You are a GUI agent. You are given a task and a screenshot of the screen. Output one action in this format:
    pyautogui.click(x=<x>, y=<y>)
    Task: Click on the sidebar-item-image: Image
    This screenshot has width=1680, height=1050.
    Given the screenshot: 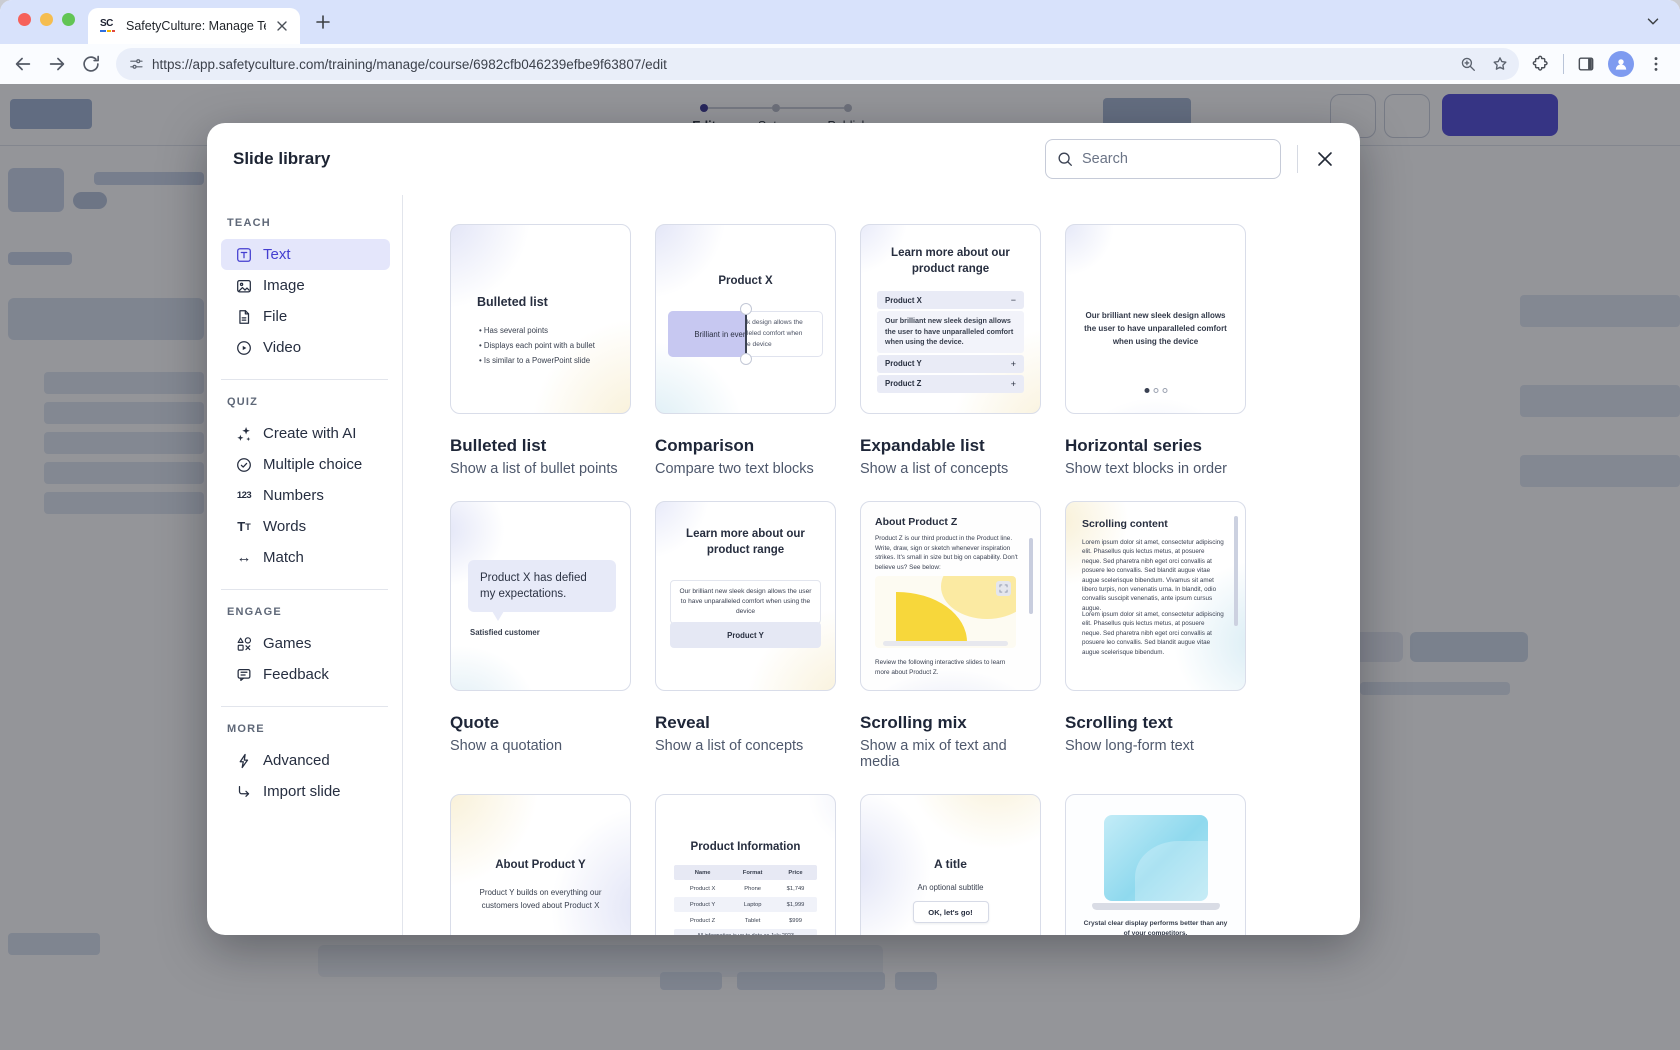 What is the action you would take?
    pyautogui.click(x=305, y=285)
    